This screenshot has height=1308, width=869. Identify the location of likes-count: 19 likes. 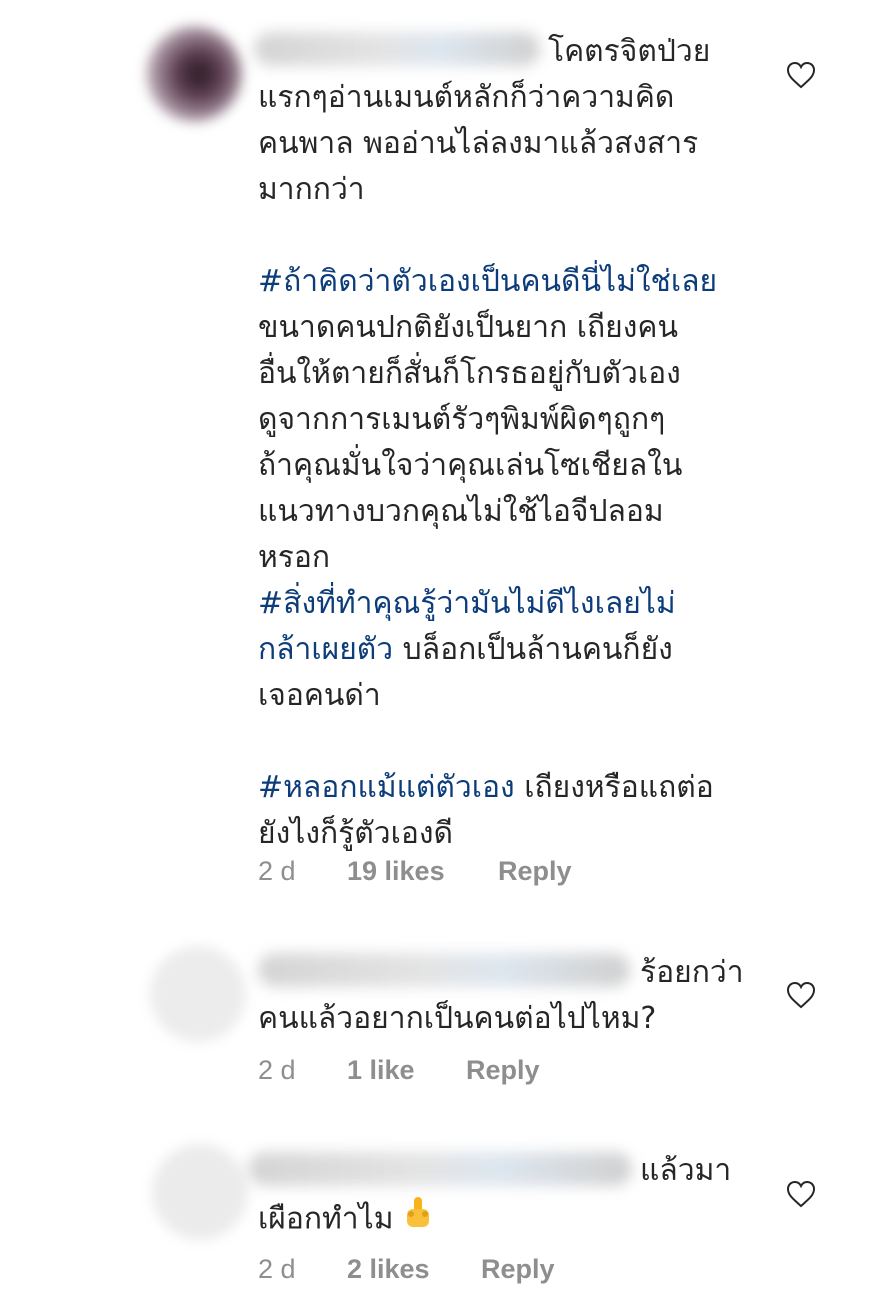
(396, 871).